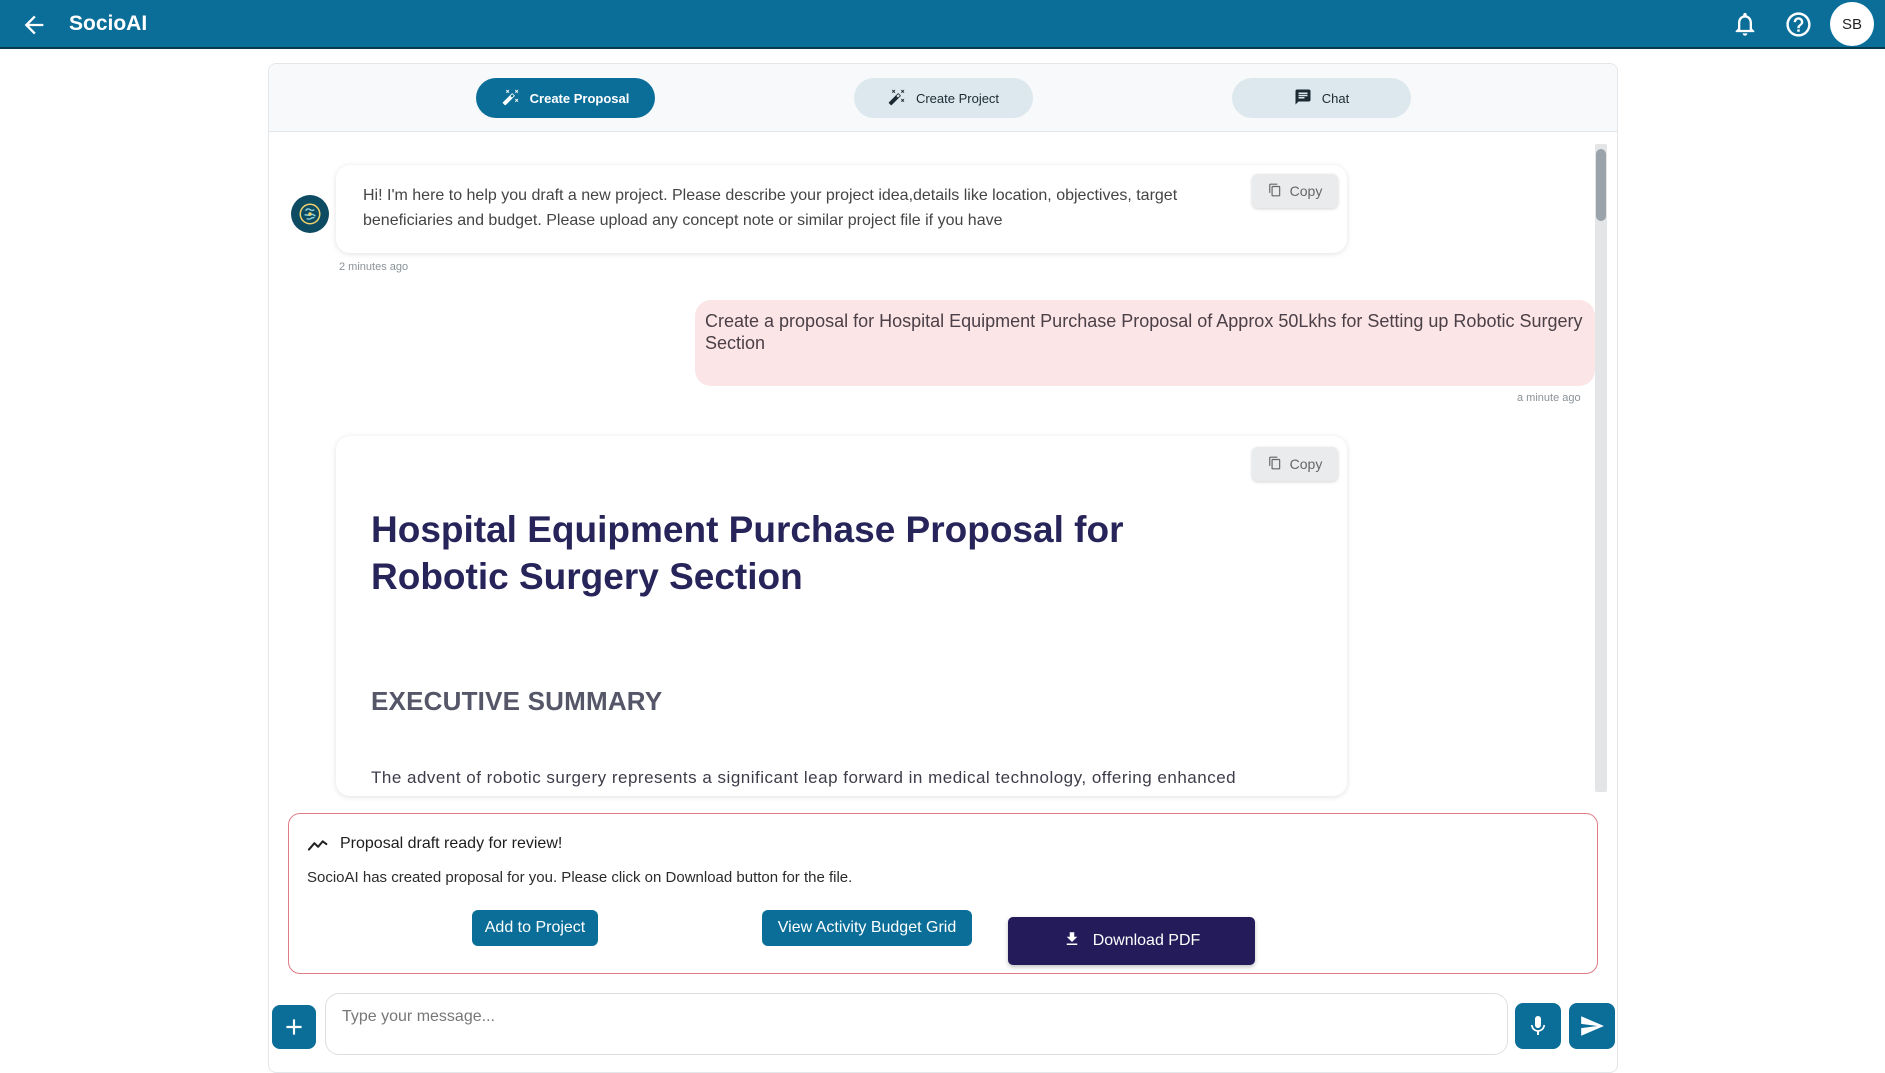 The height and width of the screenshot is (1073, 1885). I want to click on tab-create-project: Create Project, so click(943, 98).